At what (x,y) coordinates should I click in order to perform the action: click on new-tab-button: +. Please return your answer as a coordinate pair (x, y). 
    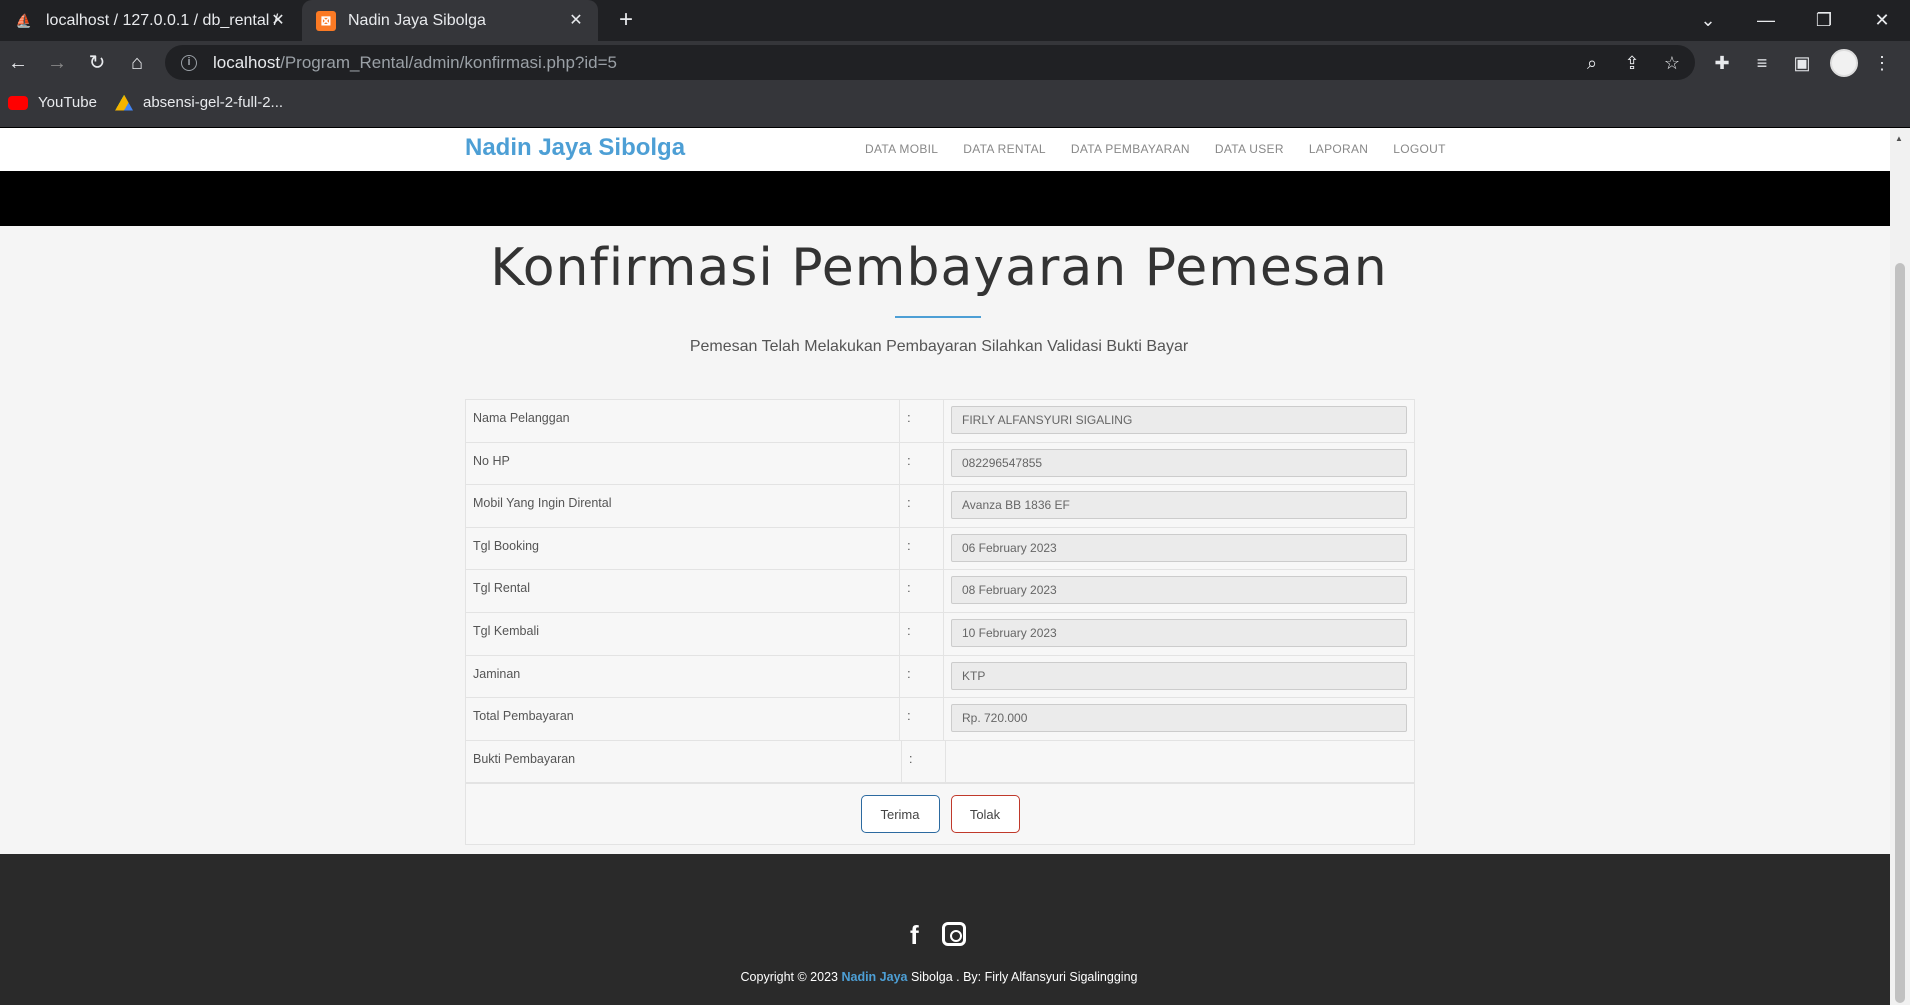
    Looking at the image, I should click on (626, 20).